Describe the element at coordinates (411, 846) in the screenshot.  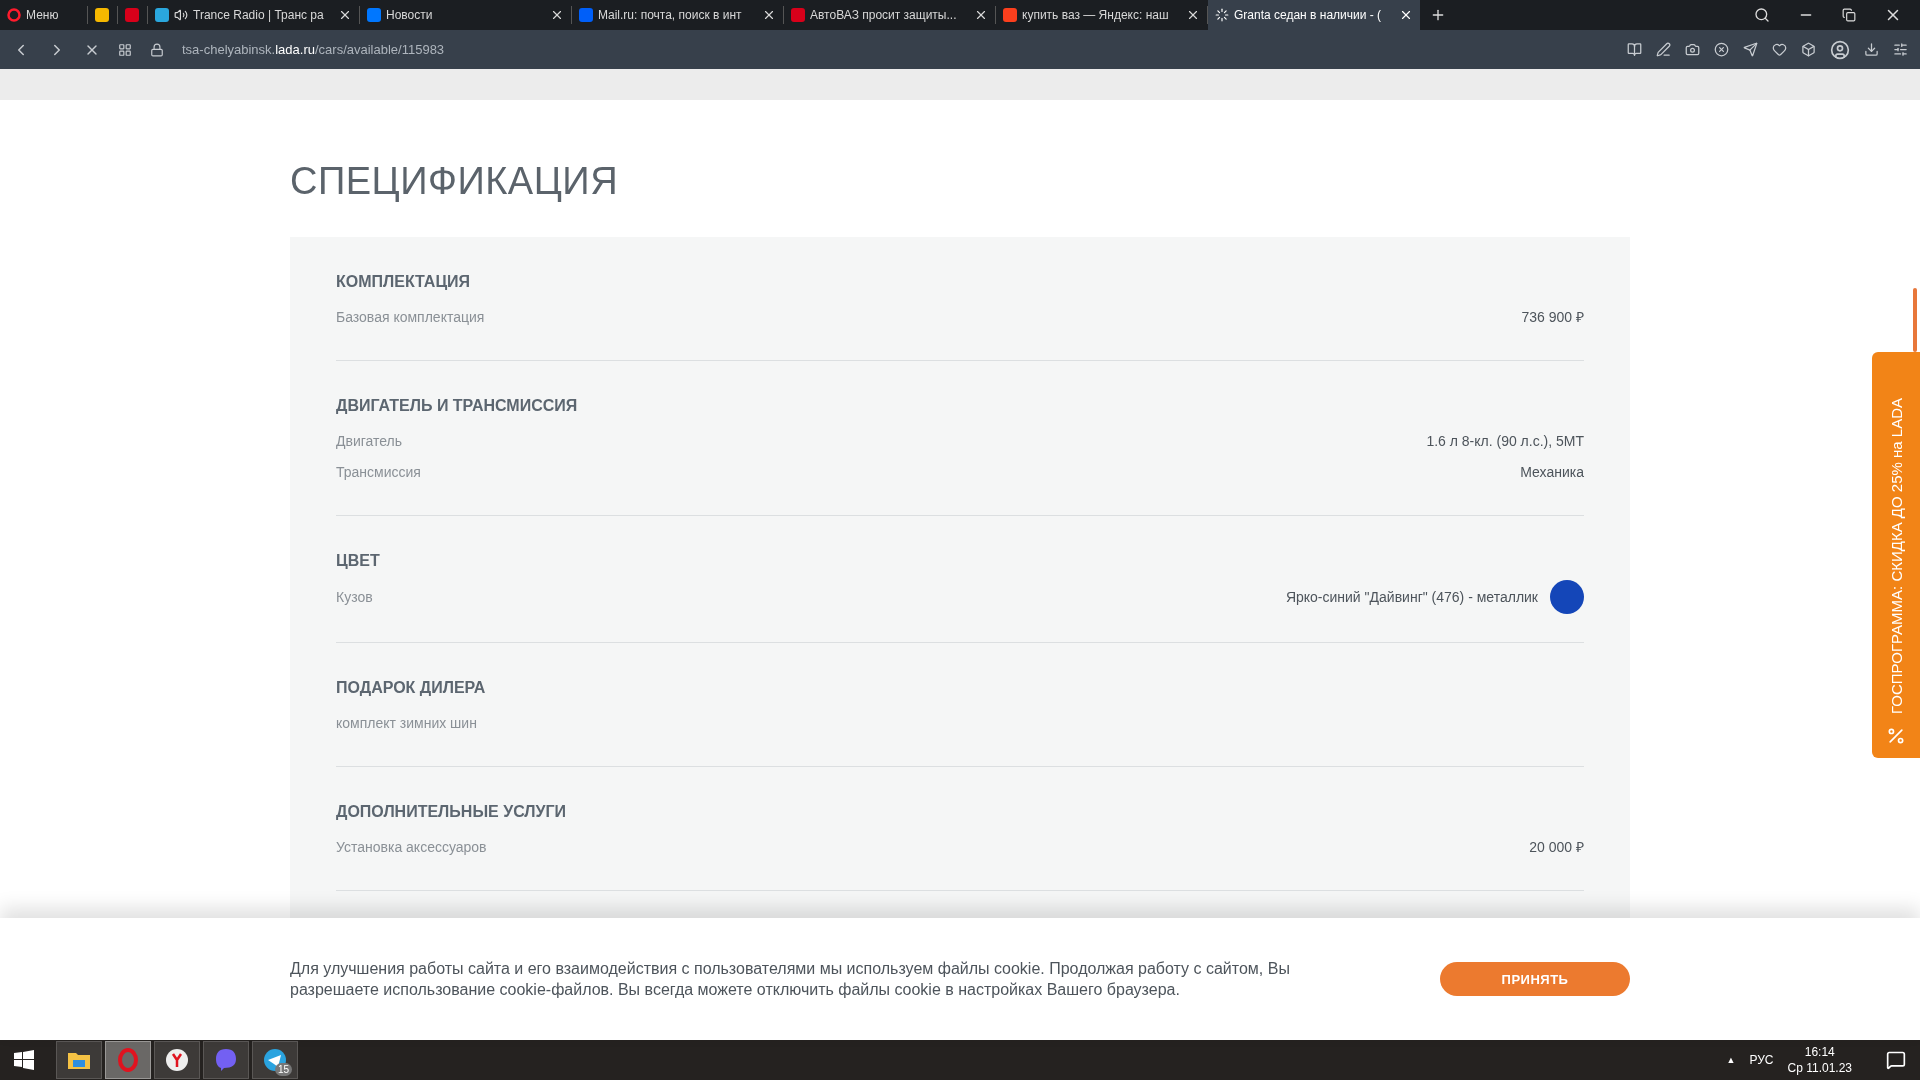
I see `spec-label: Установка аксессуаров` at that location.